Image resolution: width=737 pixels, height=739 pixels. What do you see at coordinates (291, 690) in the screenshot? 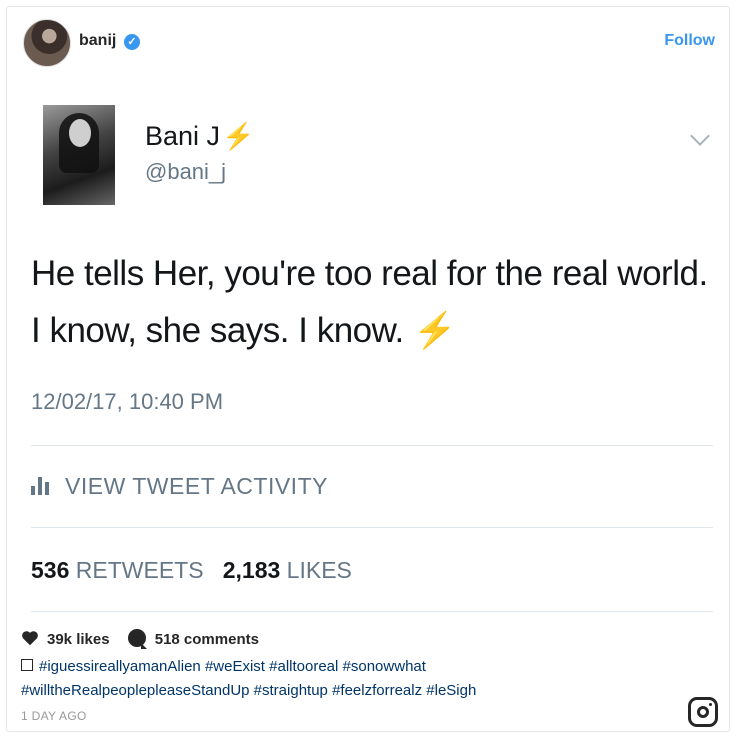
I see `hashtag: #straightup` at bounding box center [291, 690].